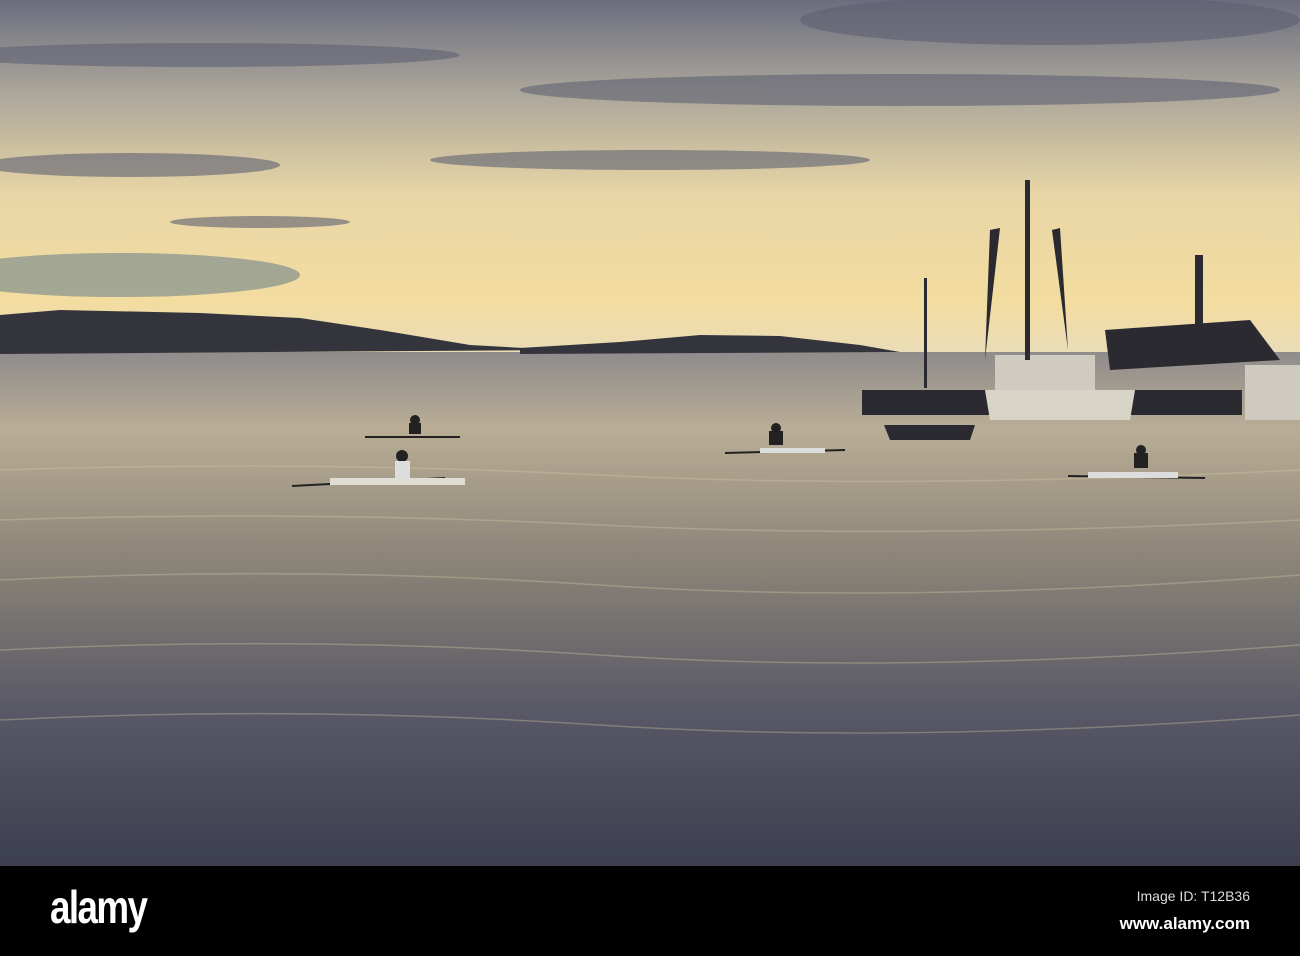  I want to click on watermark-footer: alamy Image ID: T12B36 www.alamy.com, so click(650, 911).